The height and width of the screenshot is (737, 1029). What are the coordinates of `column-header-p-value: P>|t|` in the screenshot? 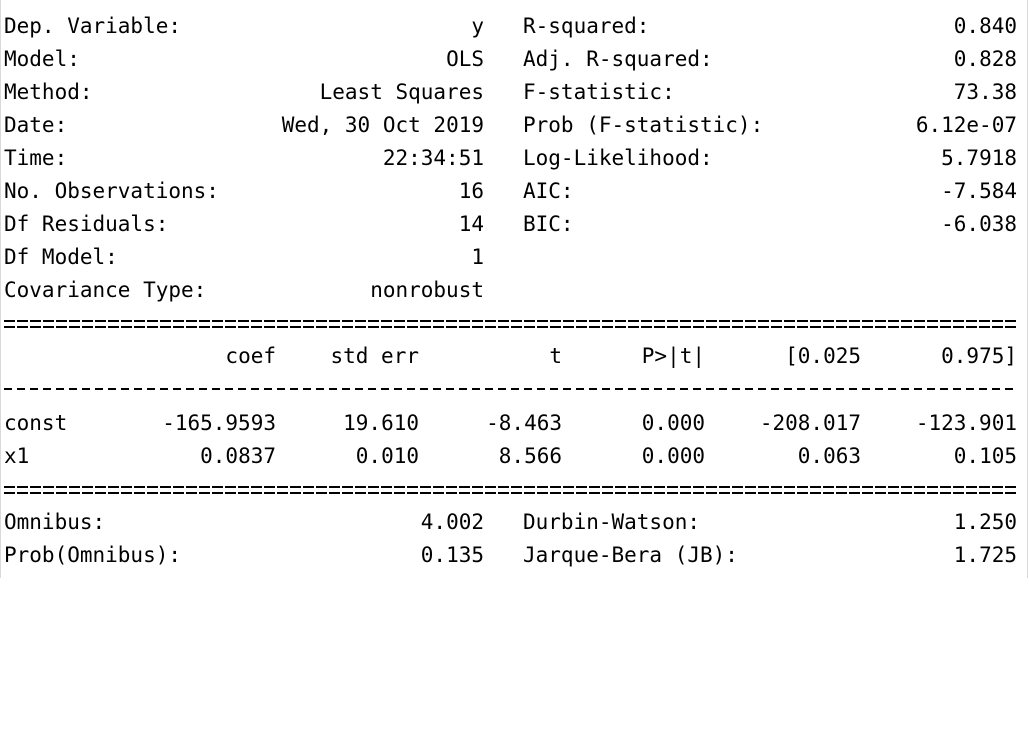 It's located at (673, 356).